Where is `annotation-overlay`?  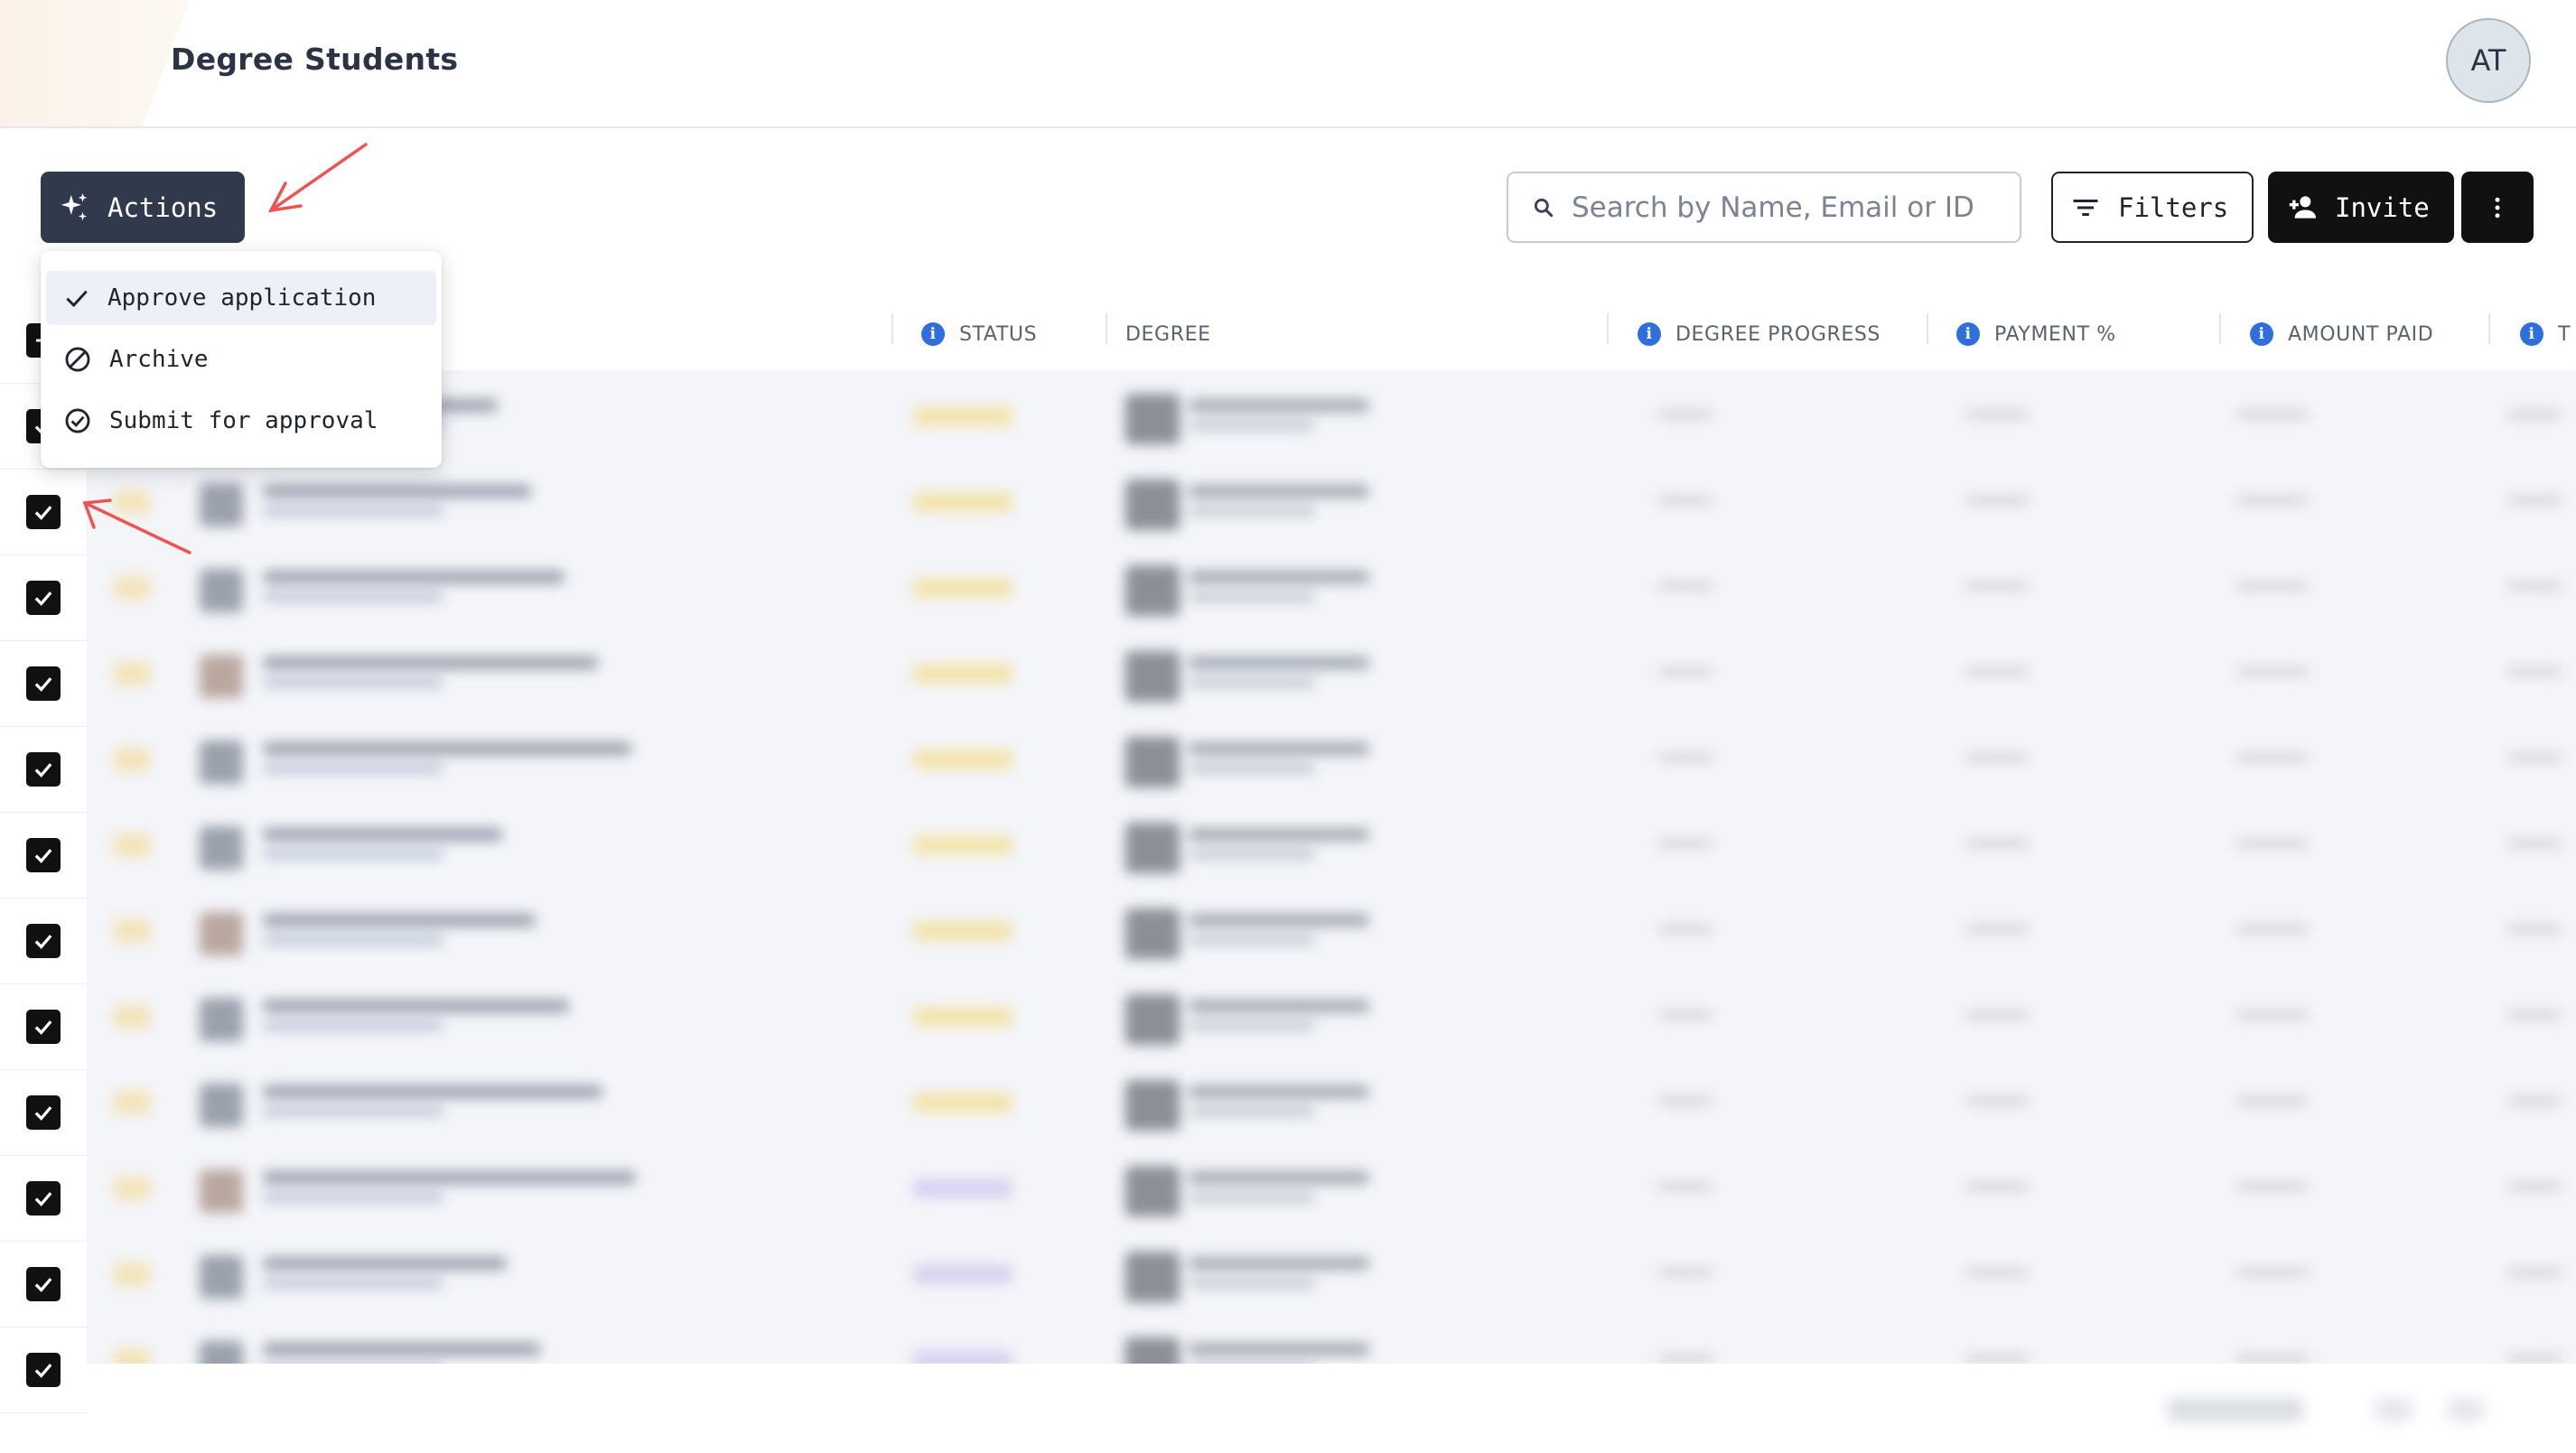 annotation-overlay is located at coordinates (225, 348).